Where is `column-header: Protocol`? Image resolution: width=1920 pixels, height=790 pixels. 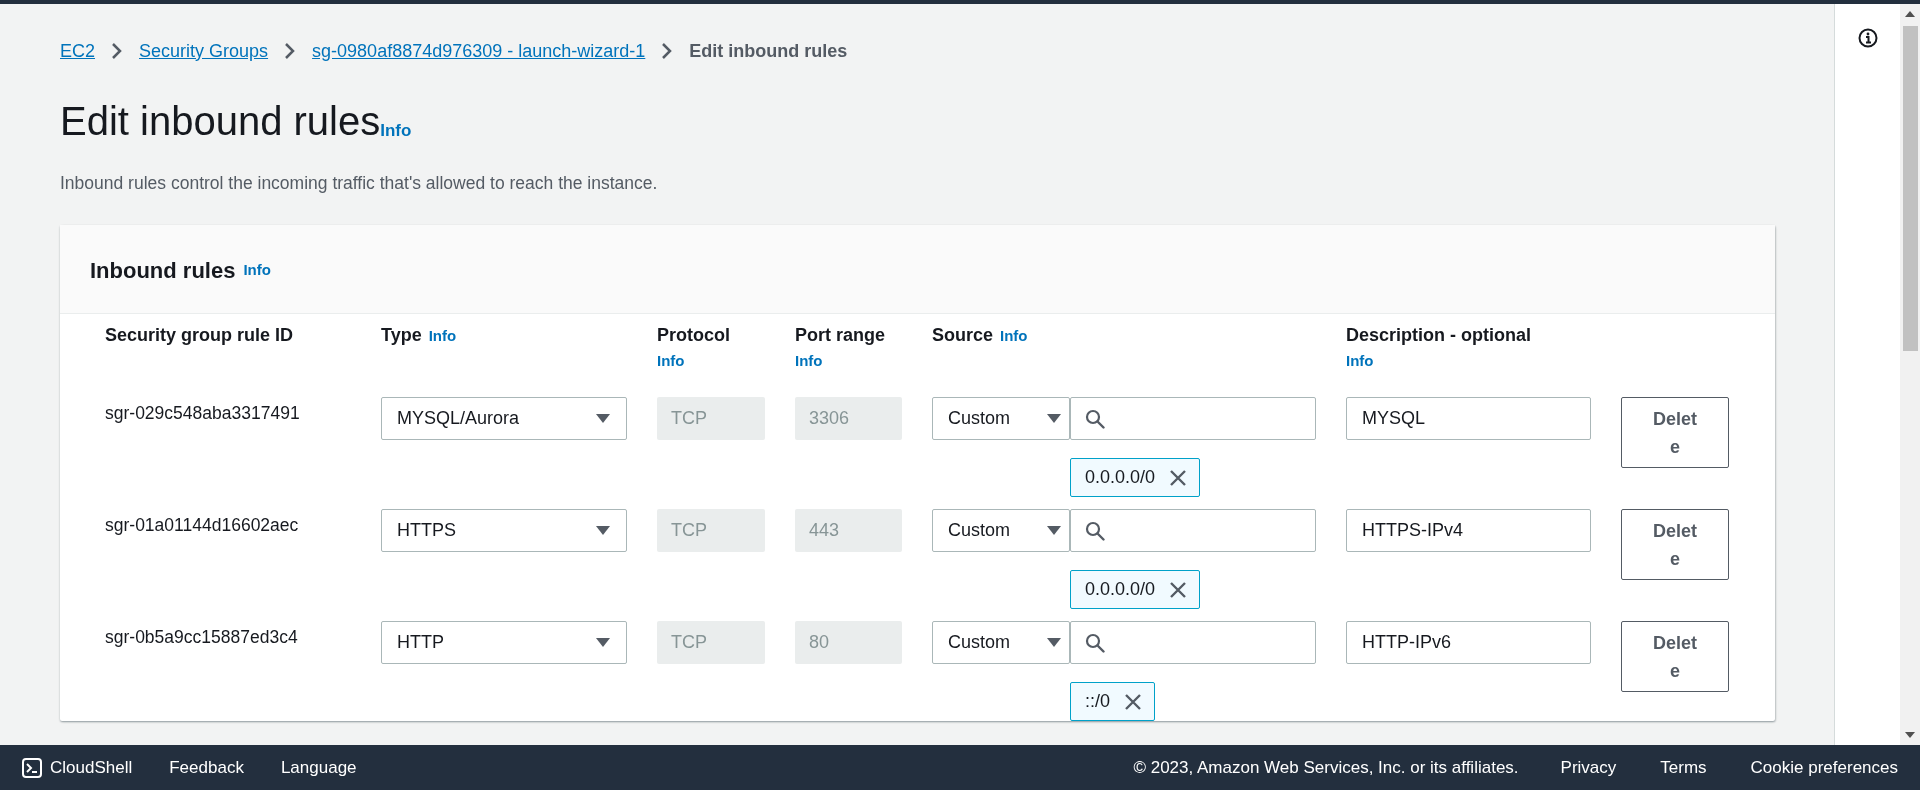 column-header: Protocol is located at coordinates (693, 335).